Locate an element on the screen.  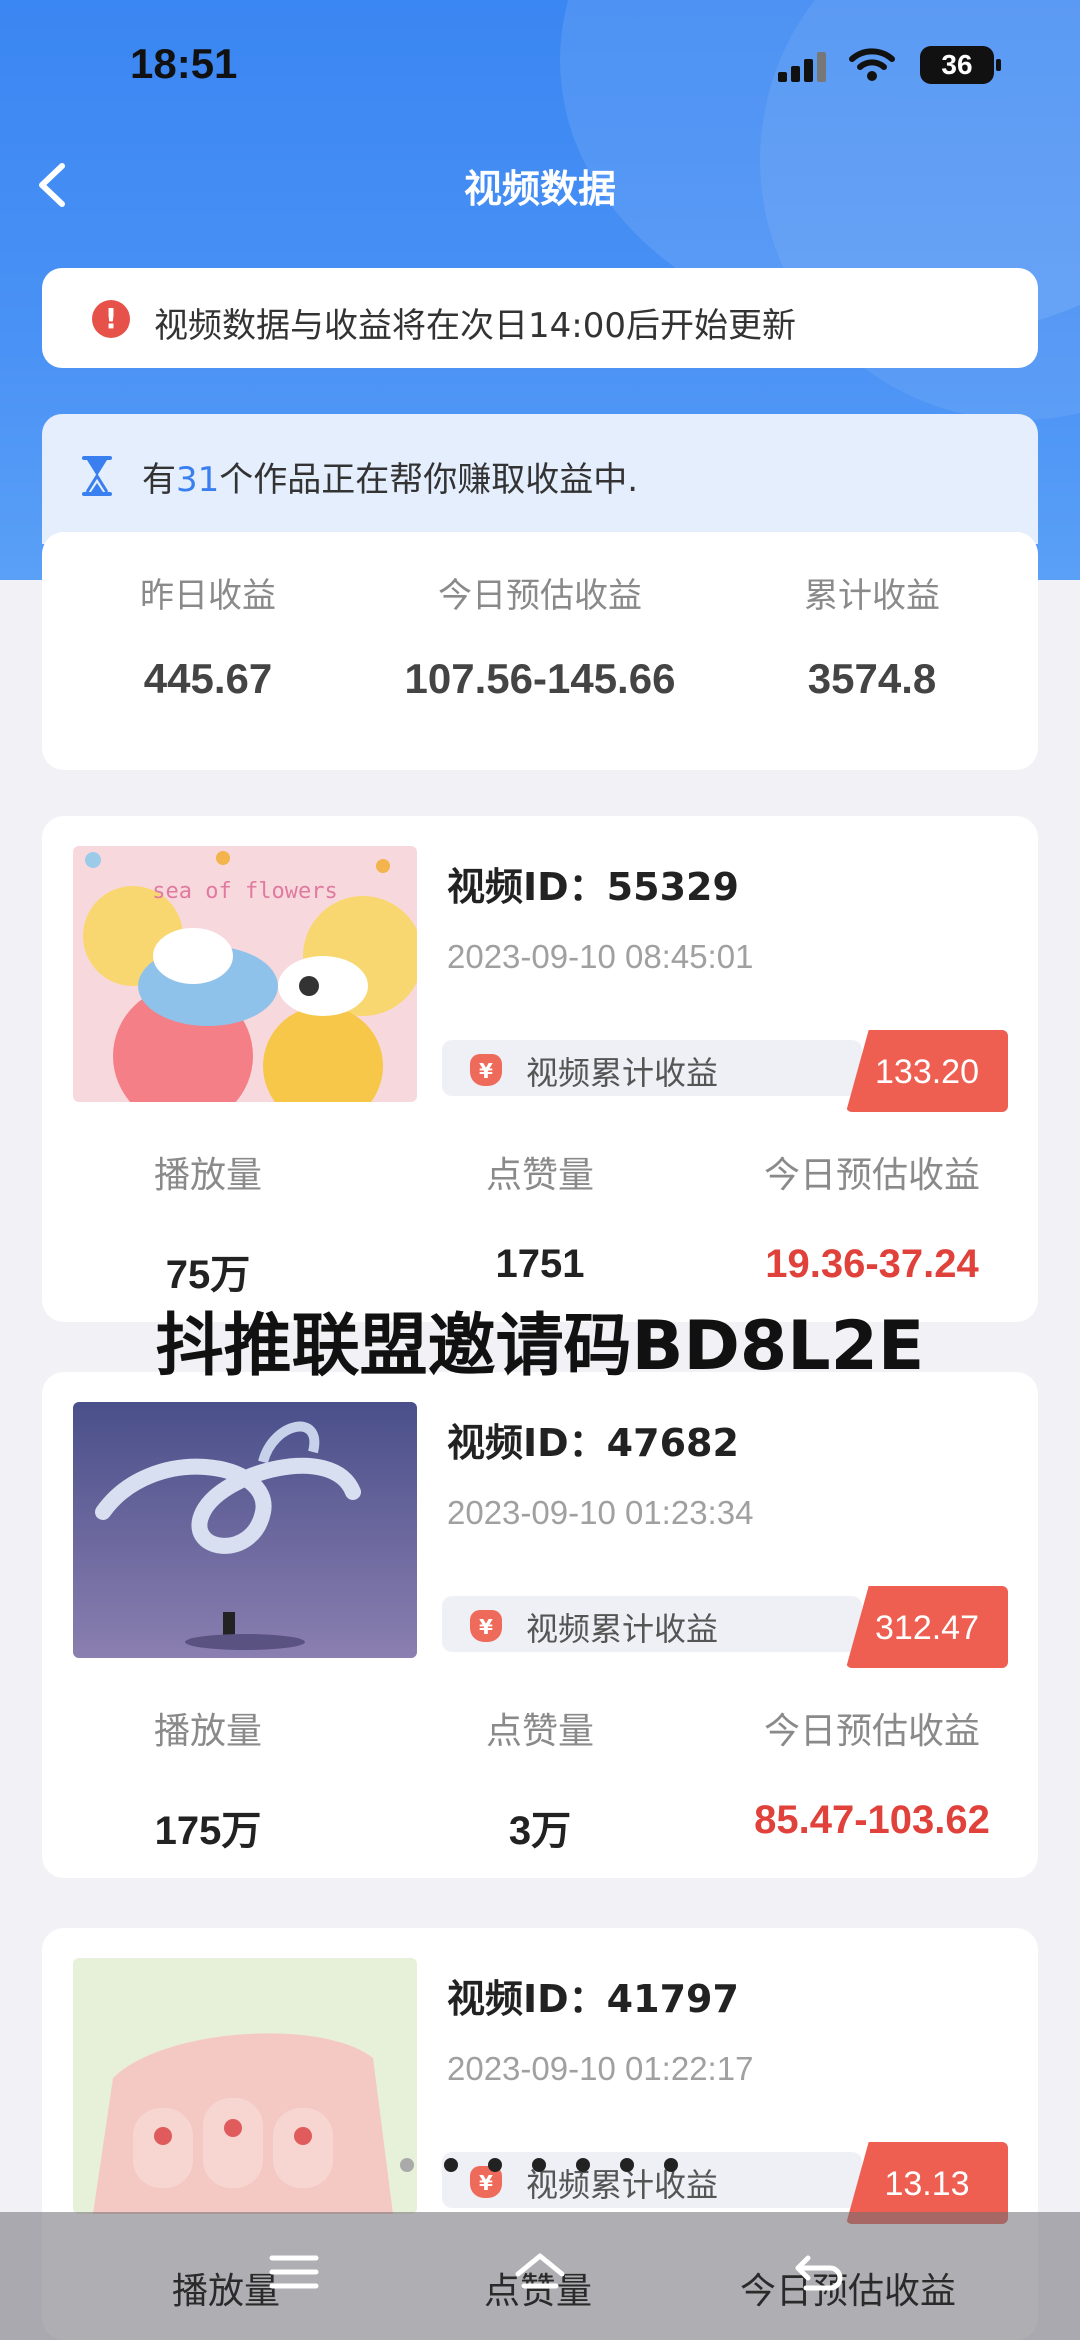
invite-code-overlay: 抖推联盟邀请码BD8L2E is located at coordinates (540, 1346).